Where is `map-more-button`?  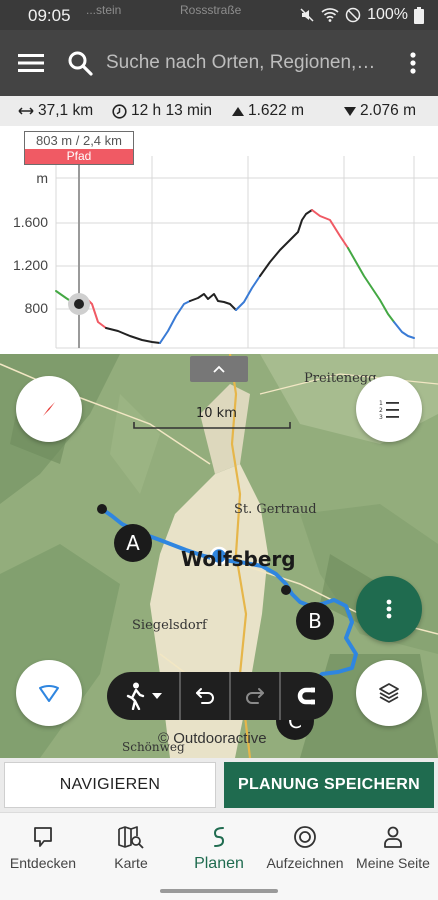 map-more-button is located at coordinates (389, 609).